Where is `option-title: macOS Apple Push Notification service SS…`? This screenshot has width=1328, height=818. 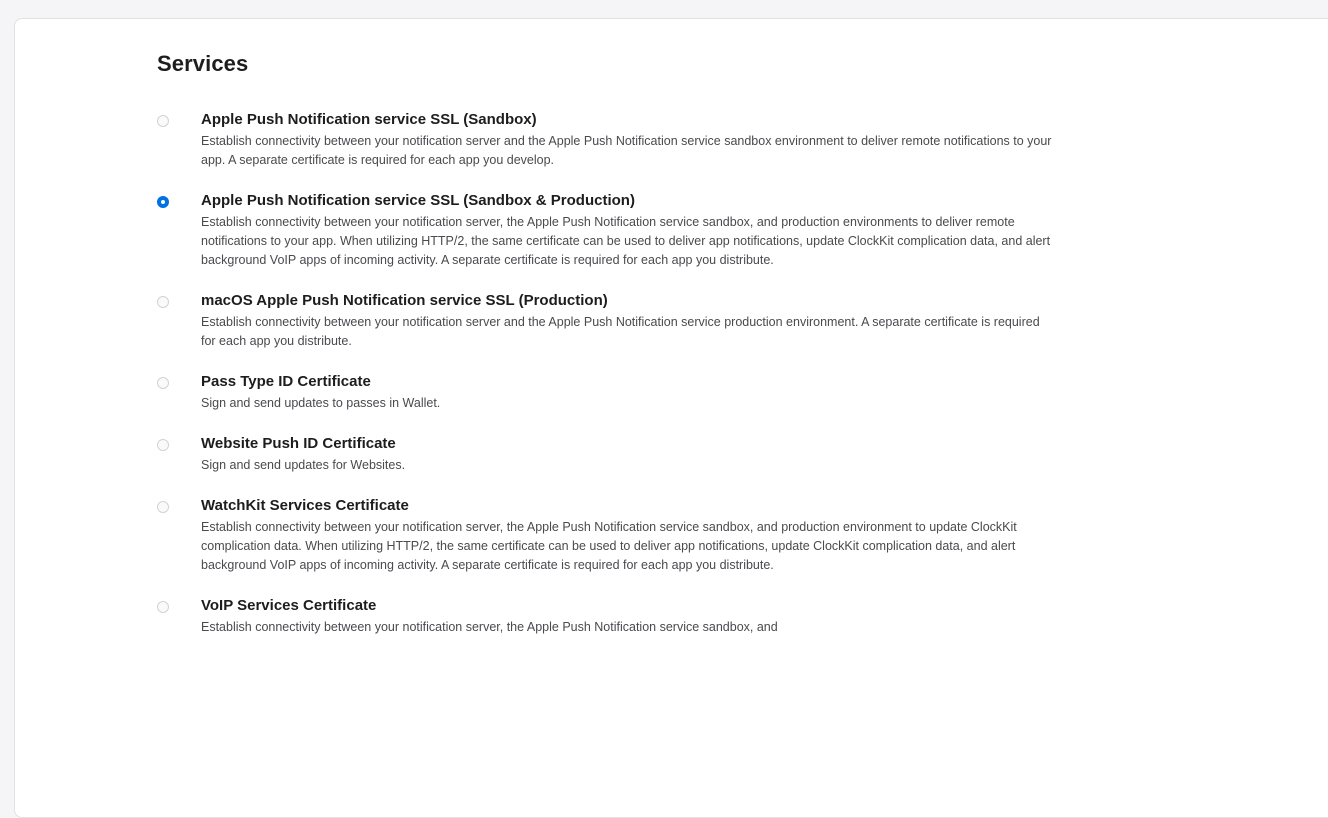
option-title: macOS Apple Push Notification service SS… is located at coordinates (404, 300).